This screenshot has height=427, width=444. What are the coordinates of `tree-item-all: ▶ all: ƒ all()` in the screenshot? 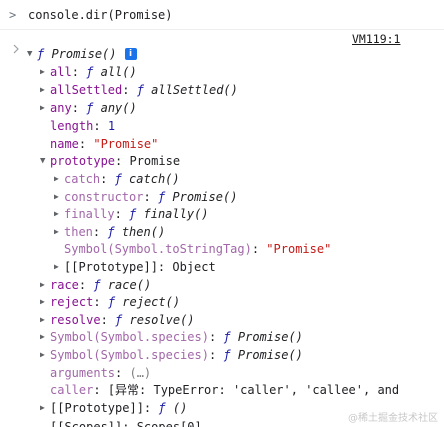 It's located at (88, 72).